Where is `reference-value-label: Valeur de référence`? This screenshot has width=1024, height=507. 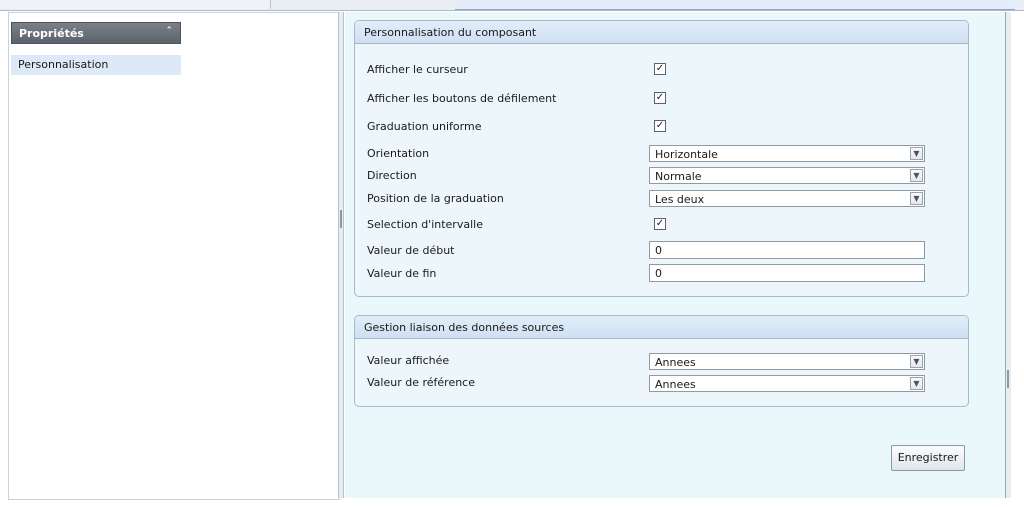 reference-value-label: Valeur de référence is located at coordinates (421, 382).